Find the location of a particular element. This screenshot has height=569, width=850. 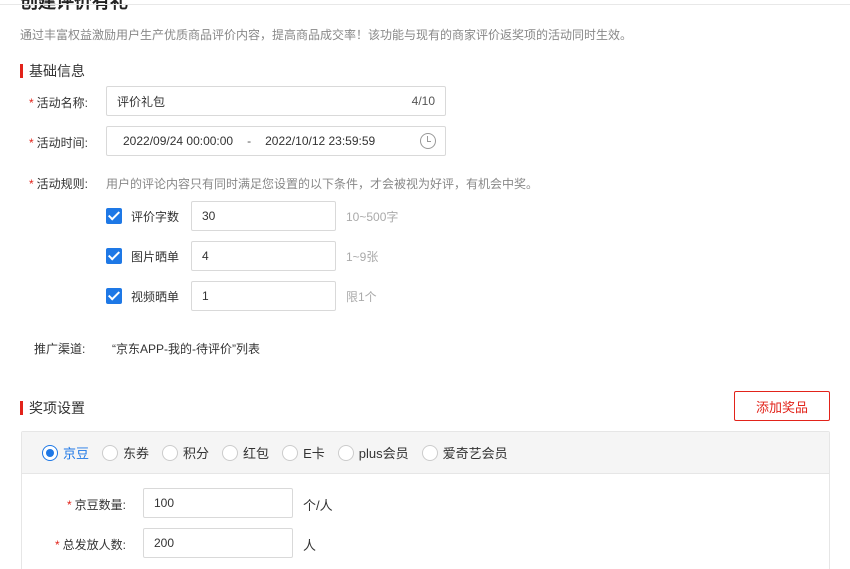

prize-type-jingdou: 京豆 is located at coordinates (65, 452).